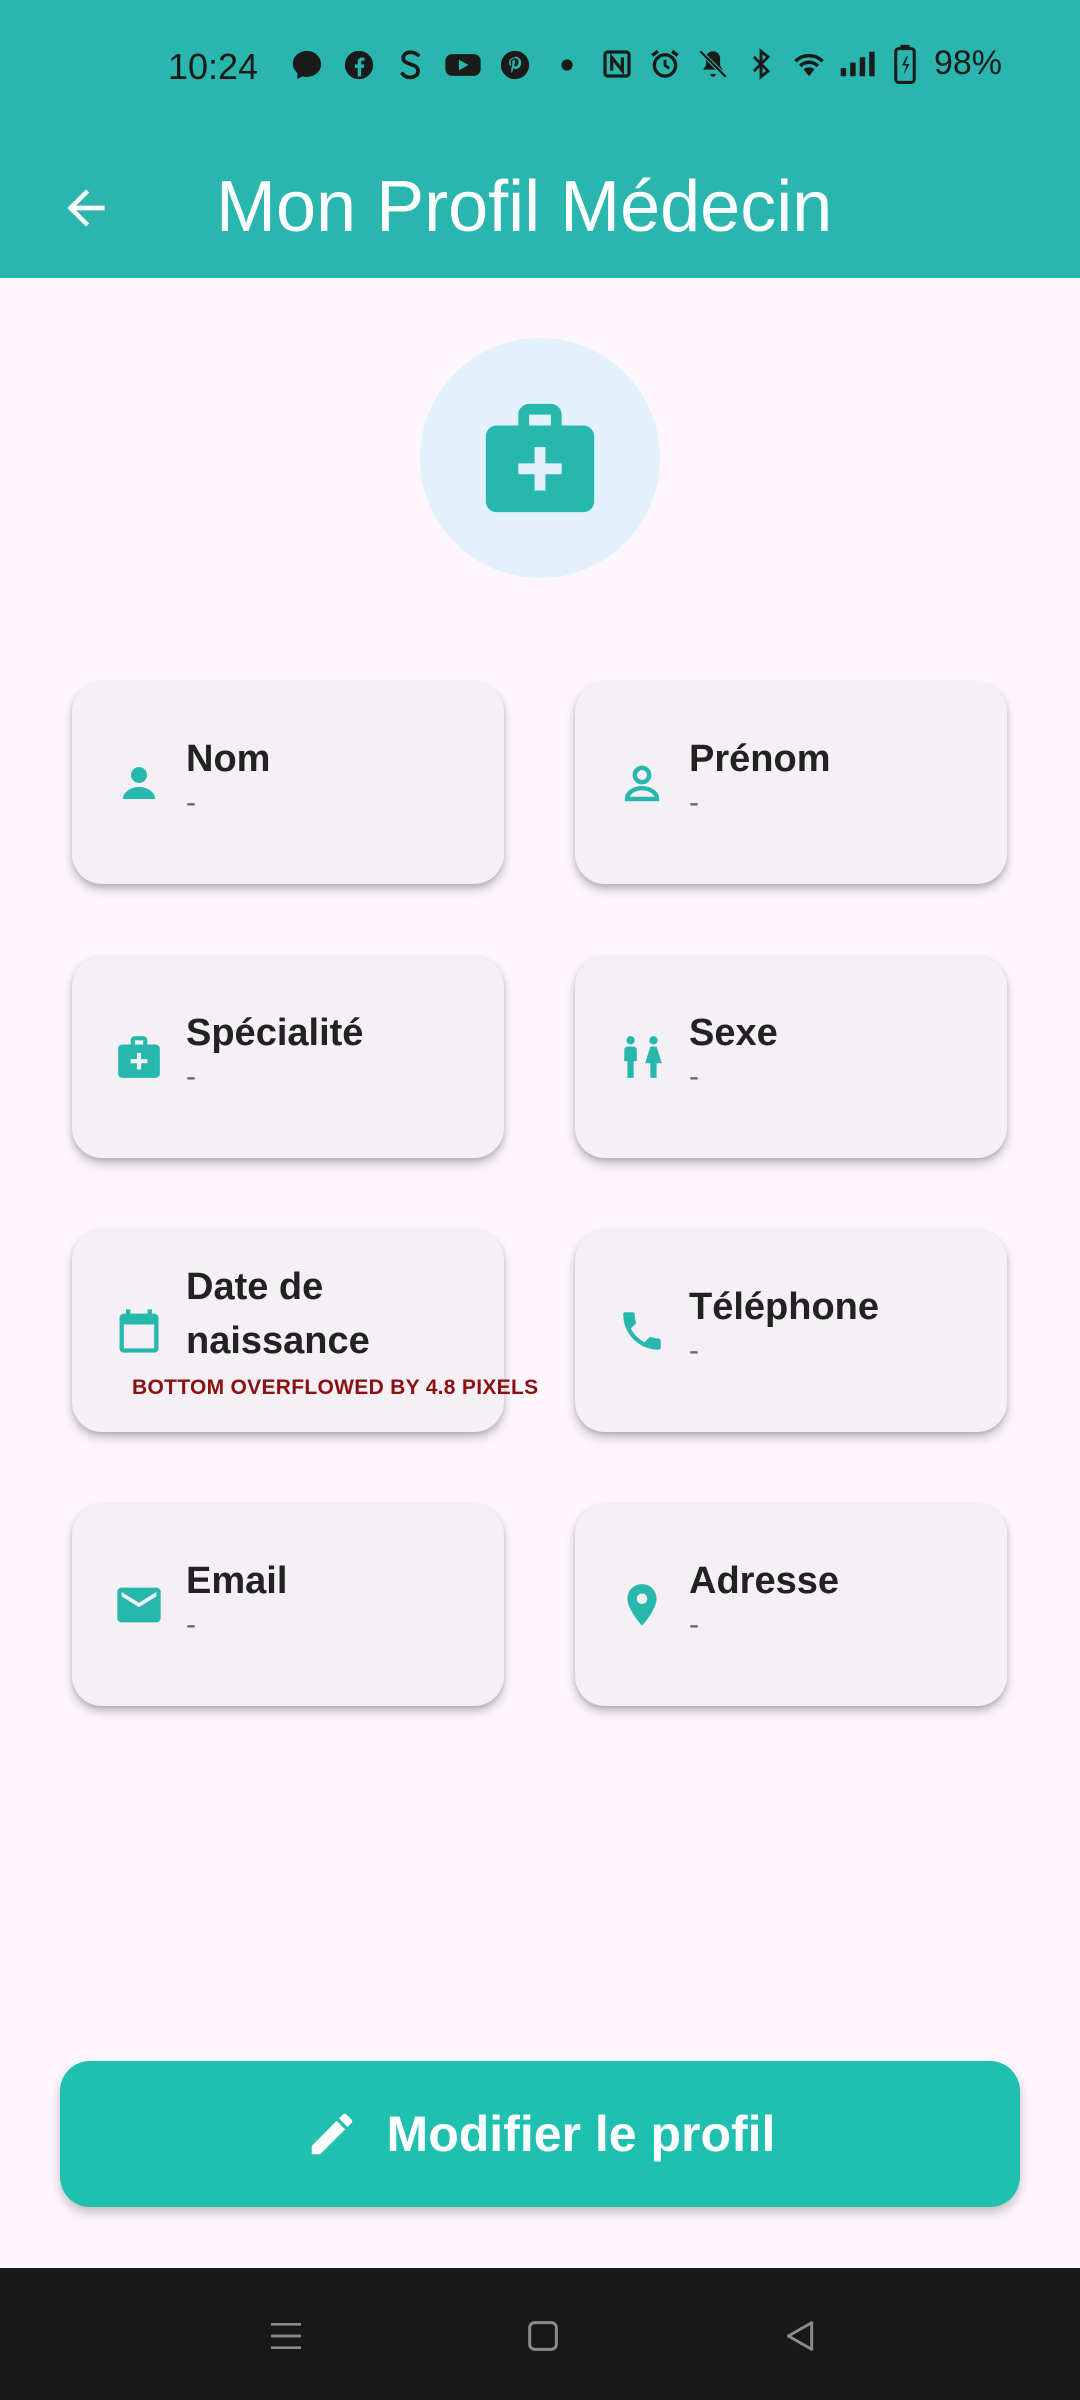  What do you see at coordinates (764, 1581) in the screenshot?
I see `field-label: Adresse` at bounding box center [764, 1581].